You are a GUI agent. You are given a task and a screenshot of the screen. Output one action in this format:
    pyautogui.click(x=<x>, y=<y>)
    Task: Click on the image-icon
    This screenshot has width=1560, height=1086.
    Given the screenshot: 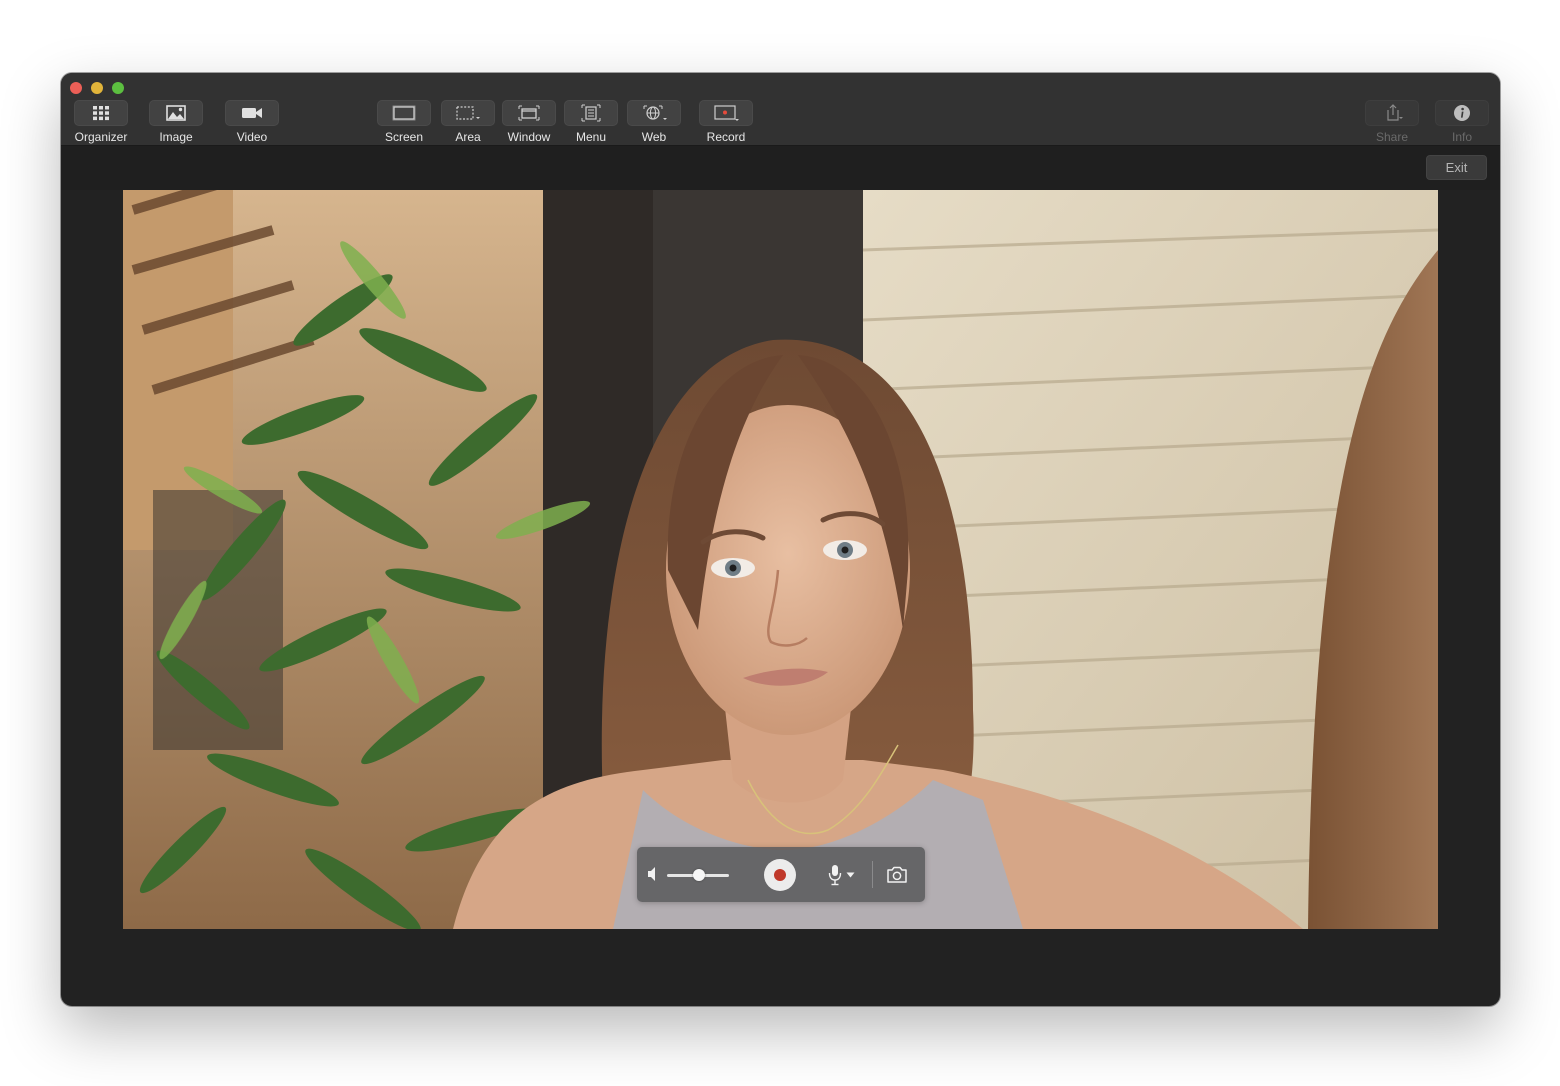 What is the action you would take?
    pyautogui.click(x=176, y=113)
    